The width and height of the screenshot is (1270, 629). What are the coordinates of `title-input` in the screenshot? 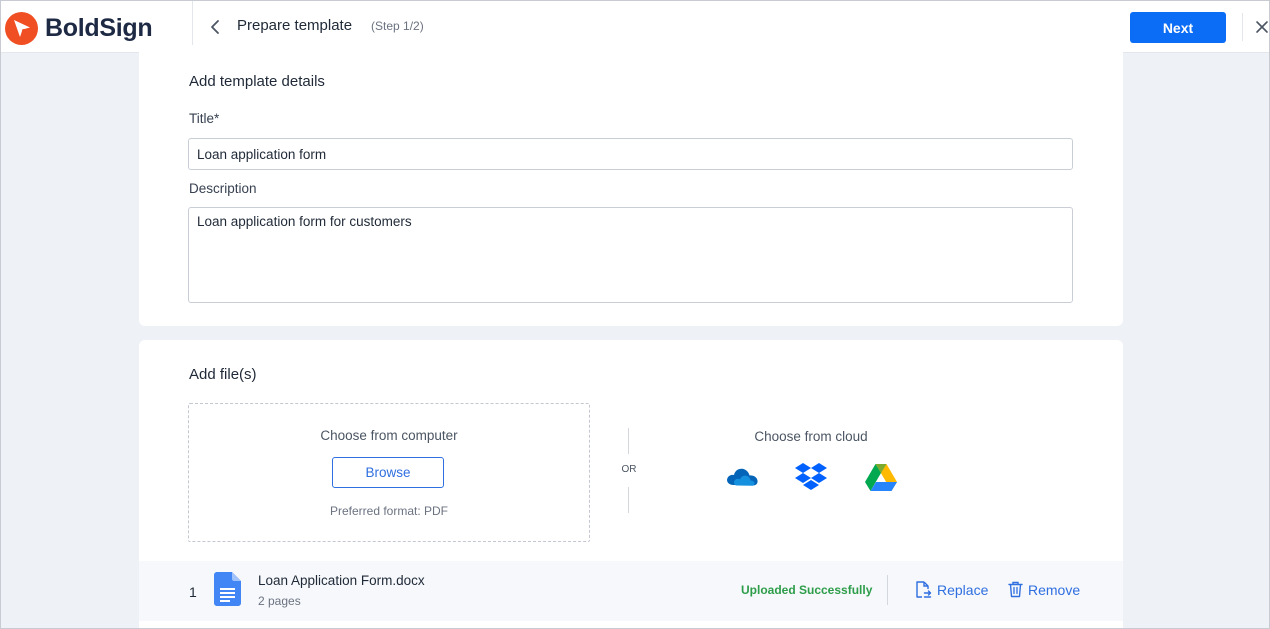 It's located at (630, 154).